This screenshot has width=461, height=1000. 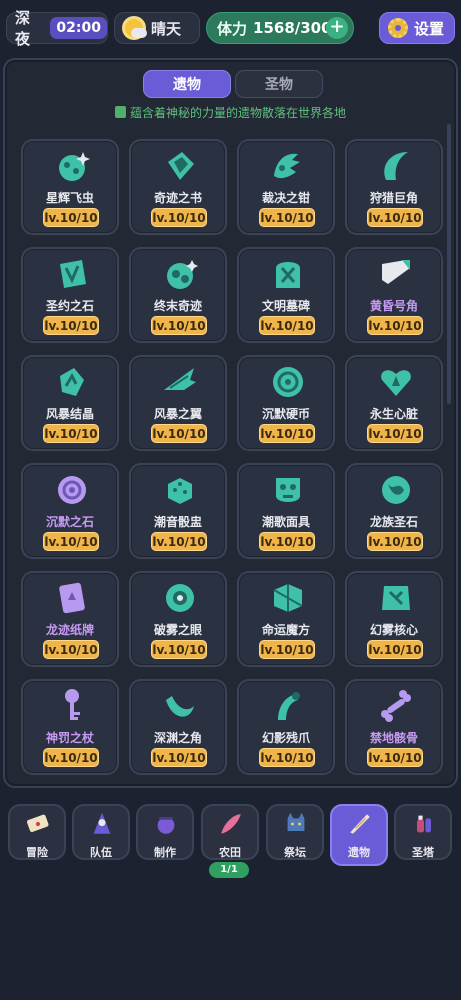 What do you see at coordinates (70, 511) in the screenshot?
I see `relic-card: 沉默之石 lv.10/10` at bounding box center [70, 511].